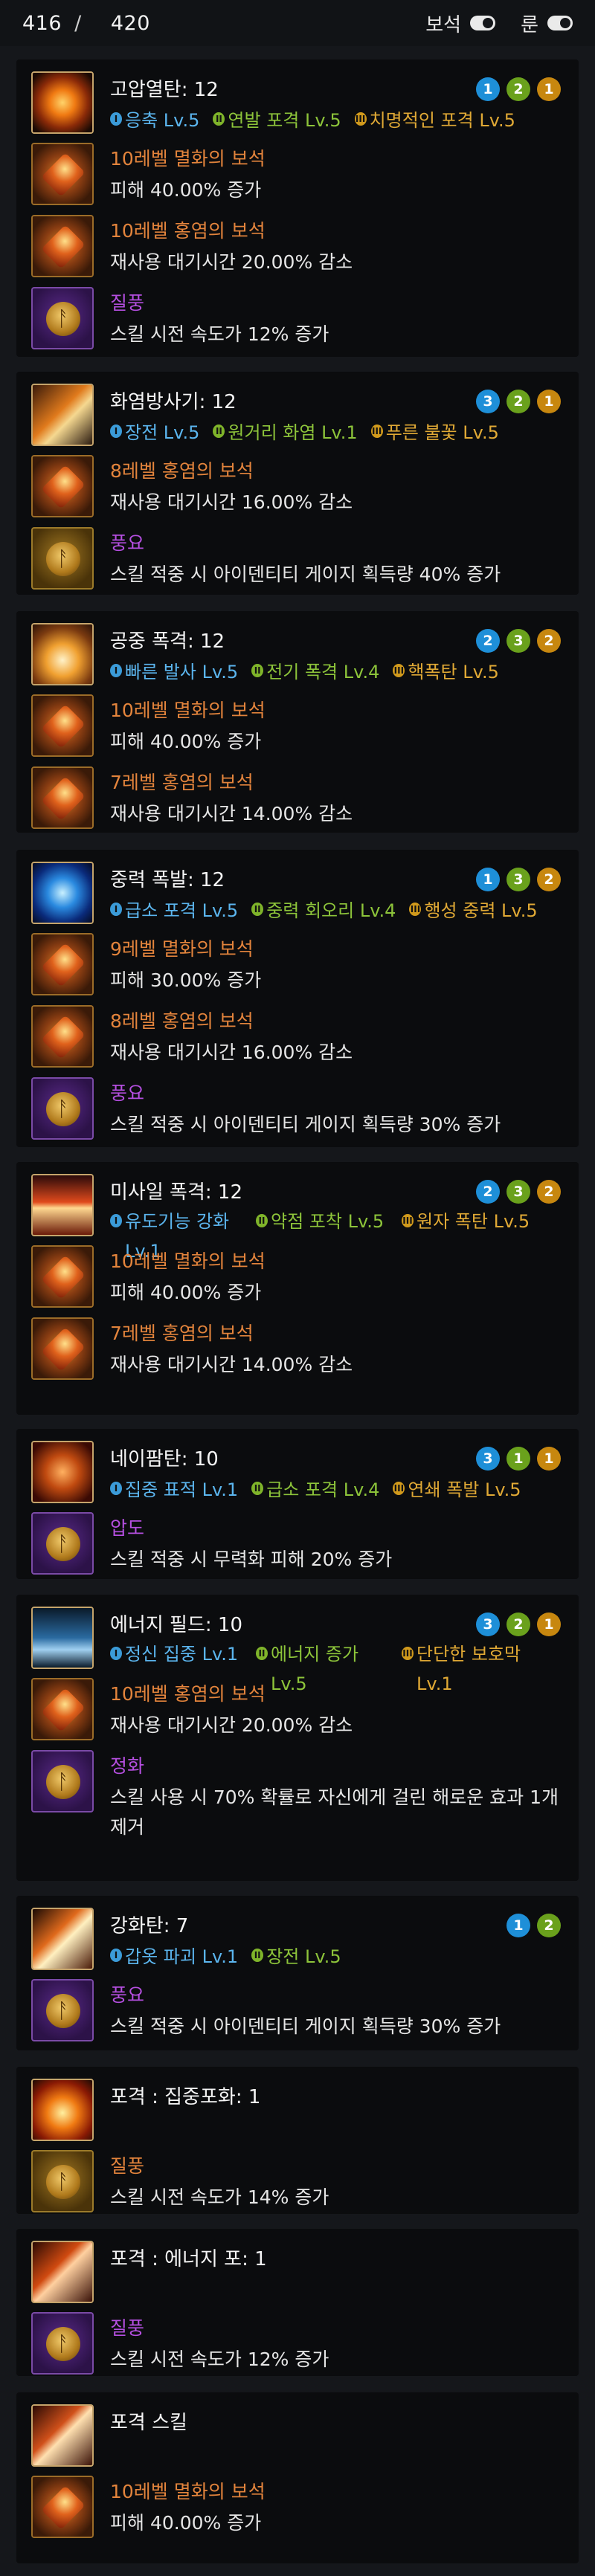 This screenshot has width=595, height=2576. What do you see at coordinates (324, 909) in the screenshot?
I see `tripod-item: II 중력 회오리 Lv.4` at bounding box center [324, 909].